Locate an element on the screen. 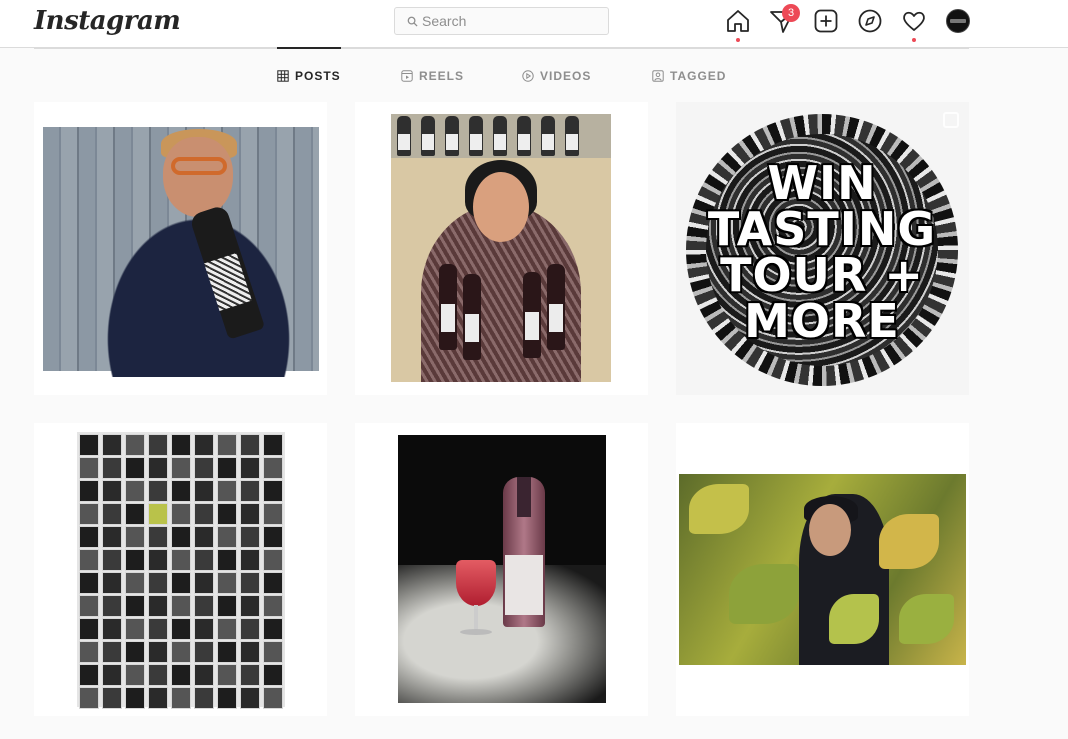 The width and height of the screenshot is (1068, 739). post-tile-3: WIN TASTING TOUR + MORE is located at coordinates (822, 248).